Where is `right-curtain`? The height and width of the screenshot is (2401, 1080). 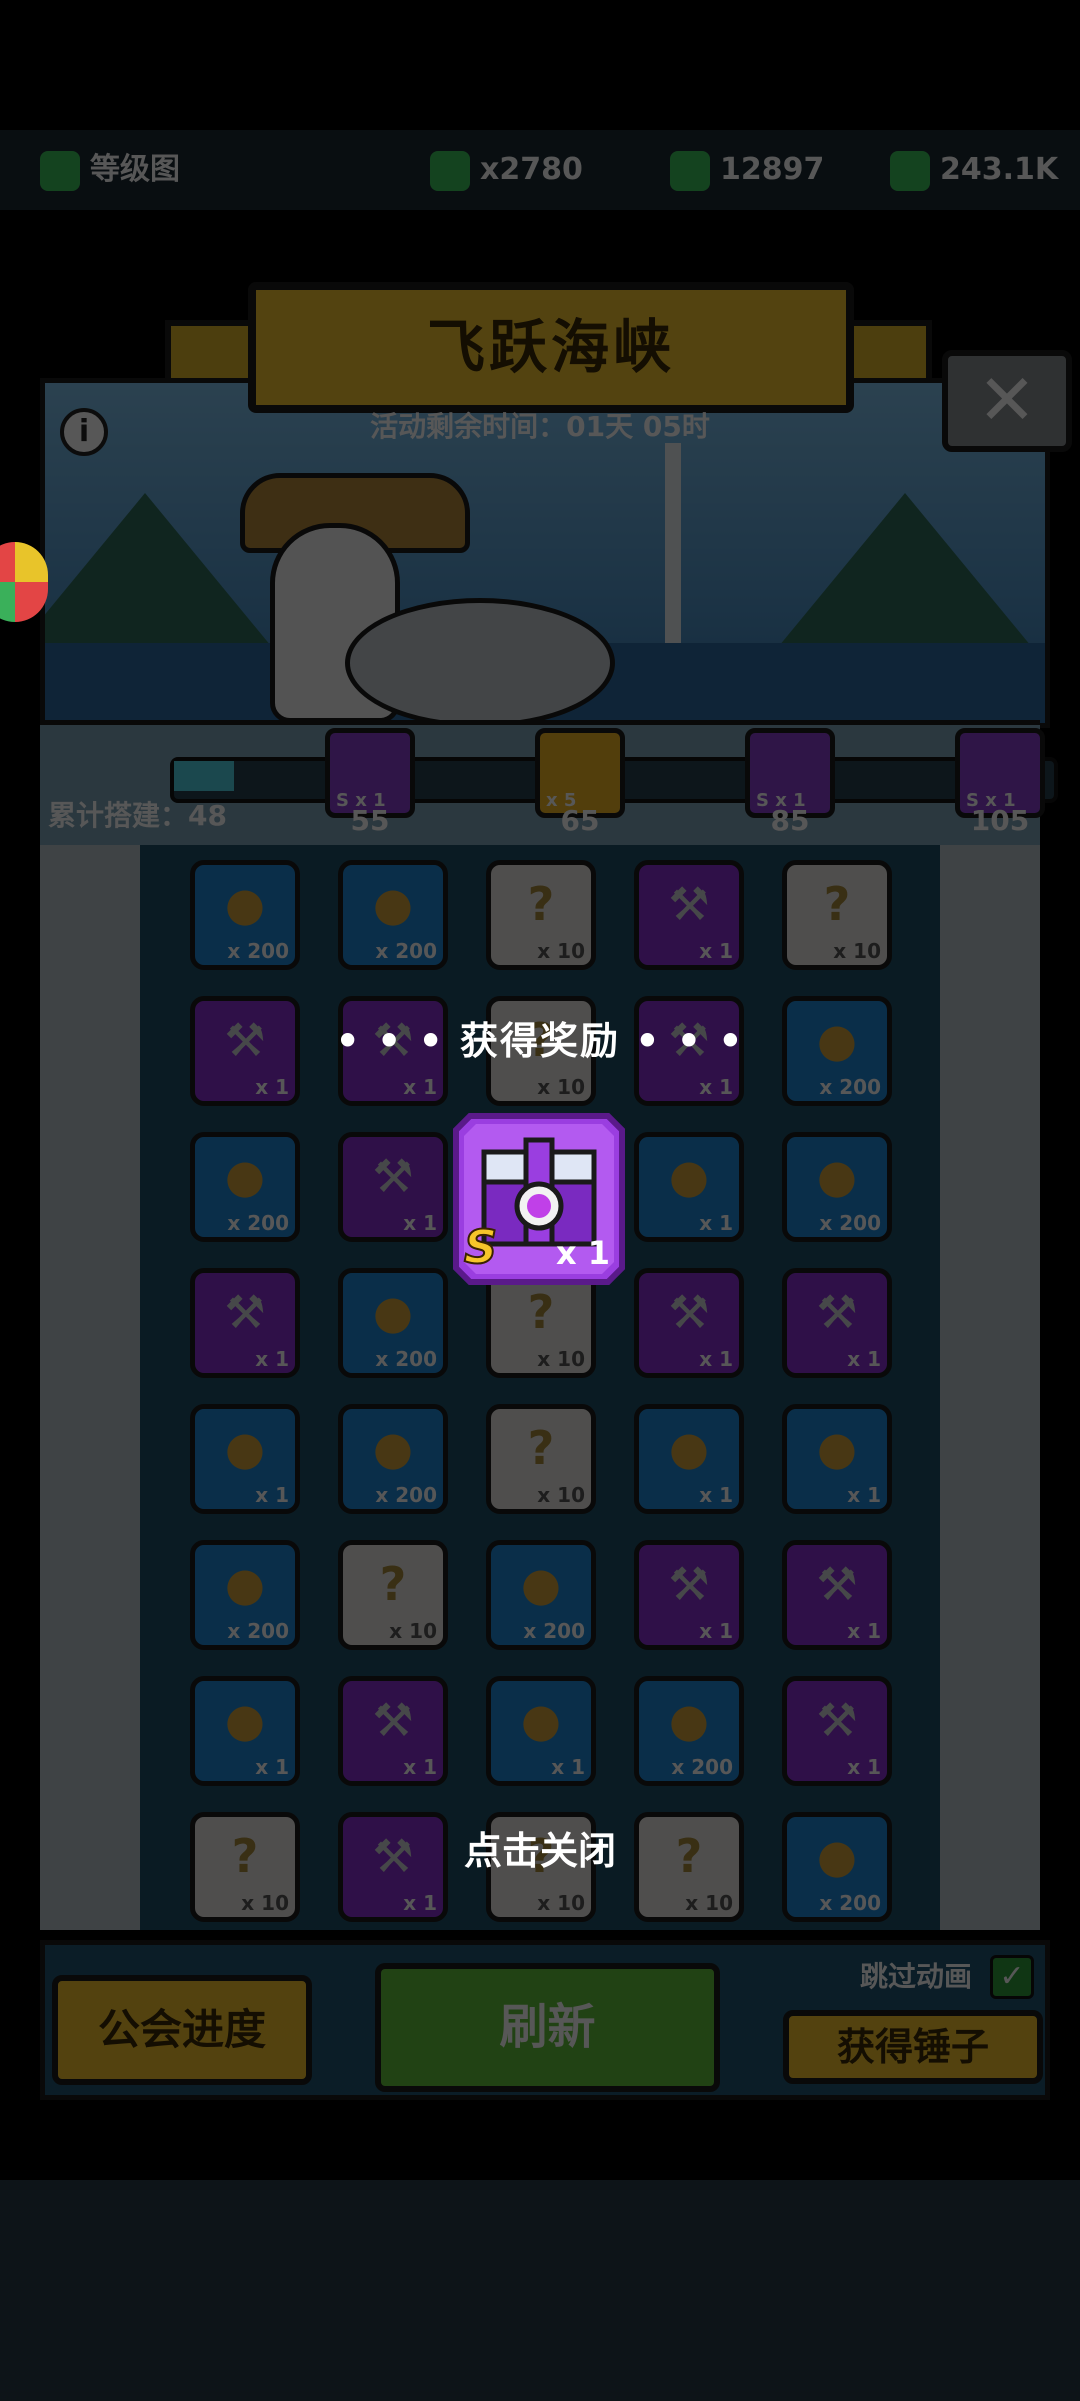
right-curtain is located at coordinates (990, 1387).